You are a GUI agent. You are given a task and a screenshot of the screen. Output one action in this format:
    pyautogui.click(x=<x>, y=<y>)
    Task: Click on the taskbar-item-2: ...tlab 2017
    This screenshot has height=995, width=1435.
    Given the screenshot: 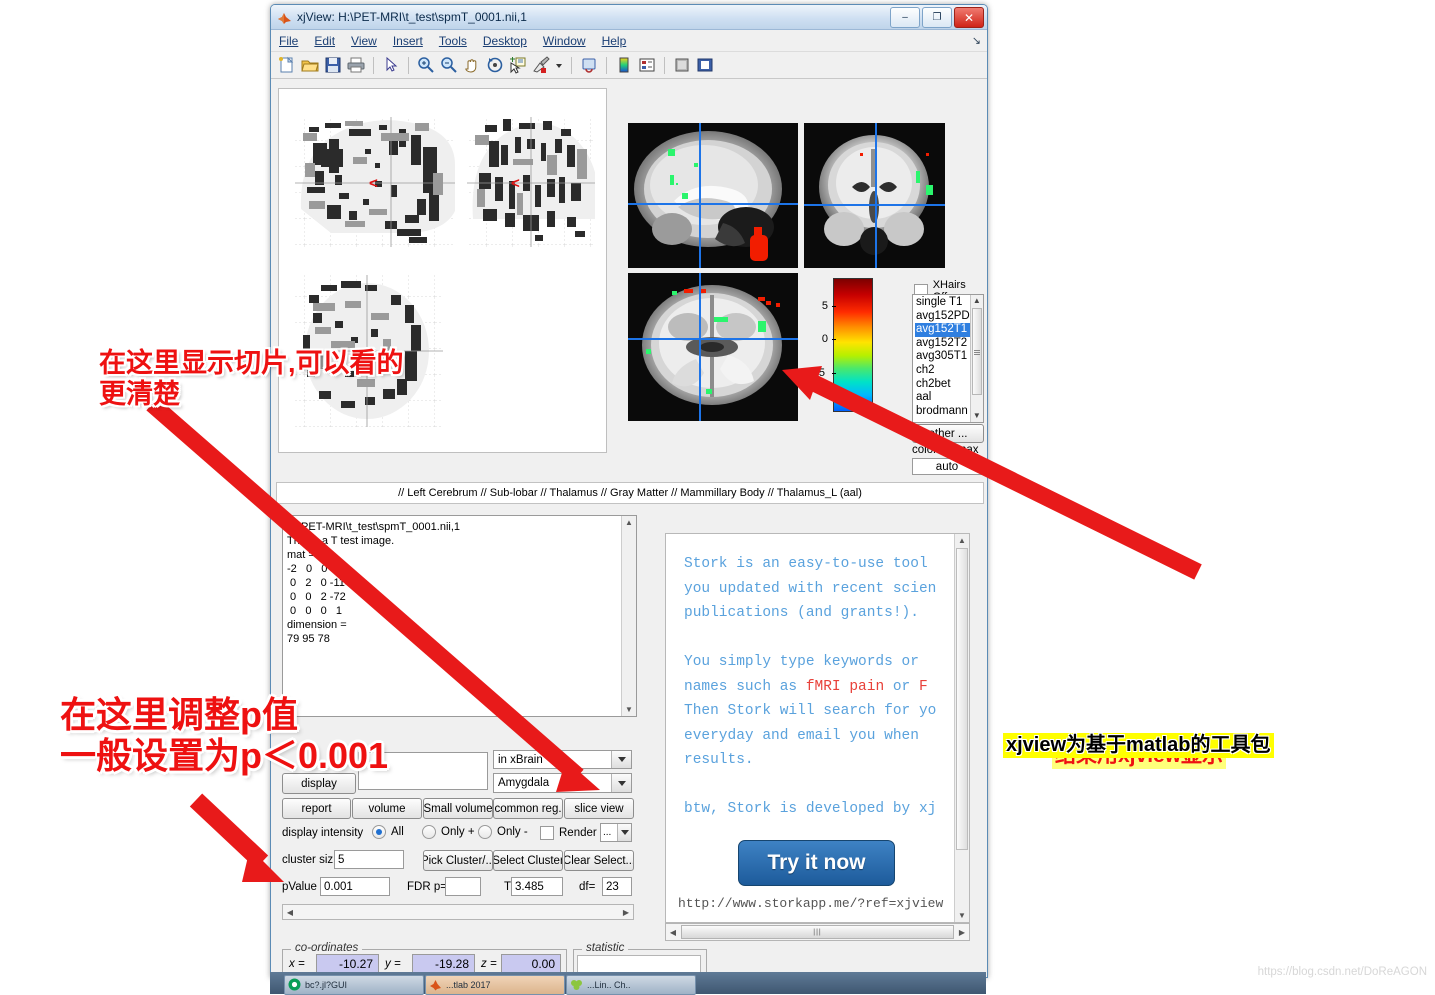 What is the action you would take?
    pyautogui.click(x=495, y=985)
    